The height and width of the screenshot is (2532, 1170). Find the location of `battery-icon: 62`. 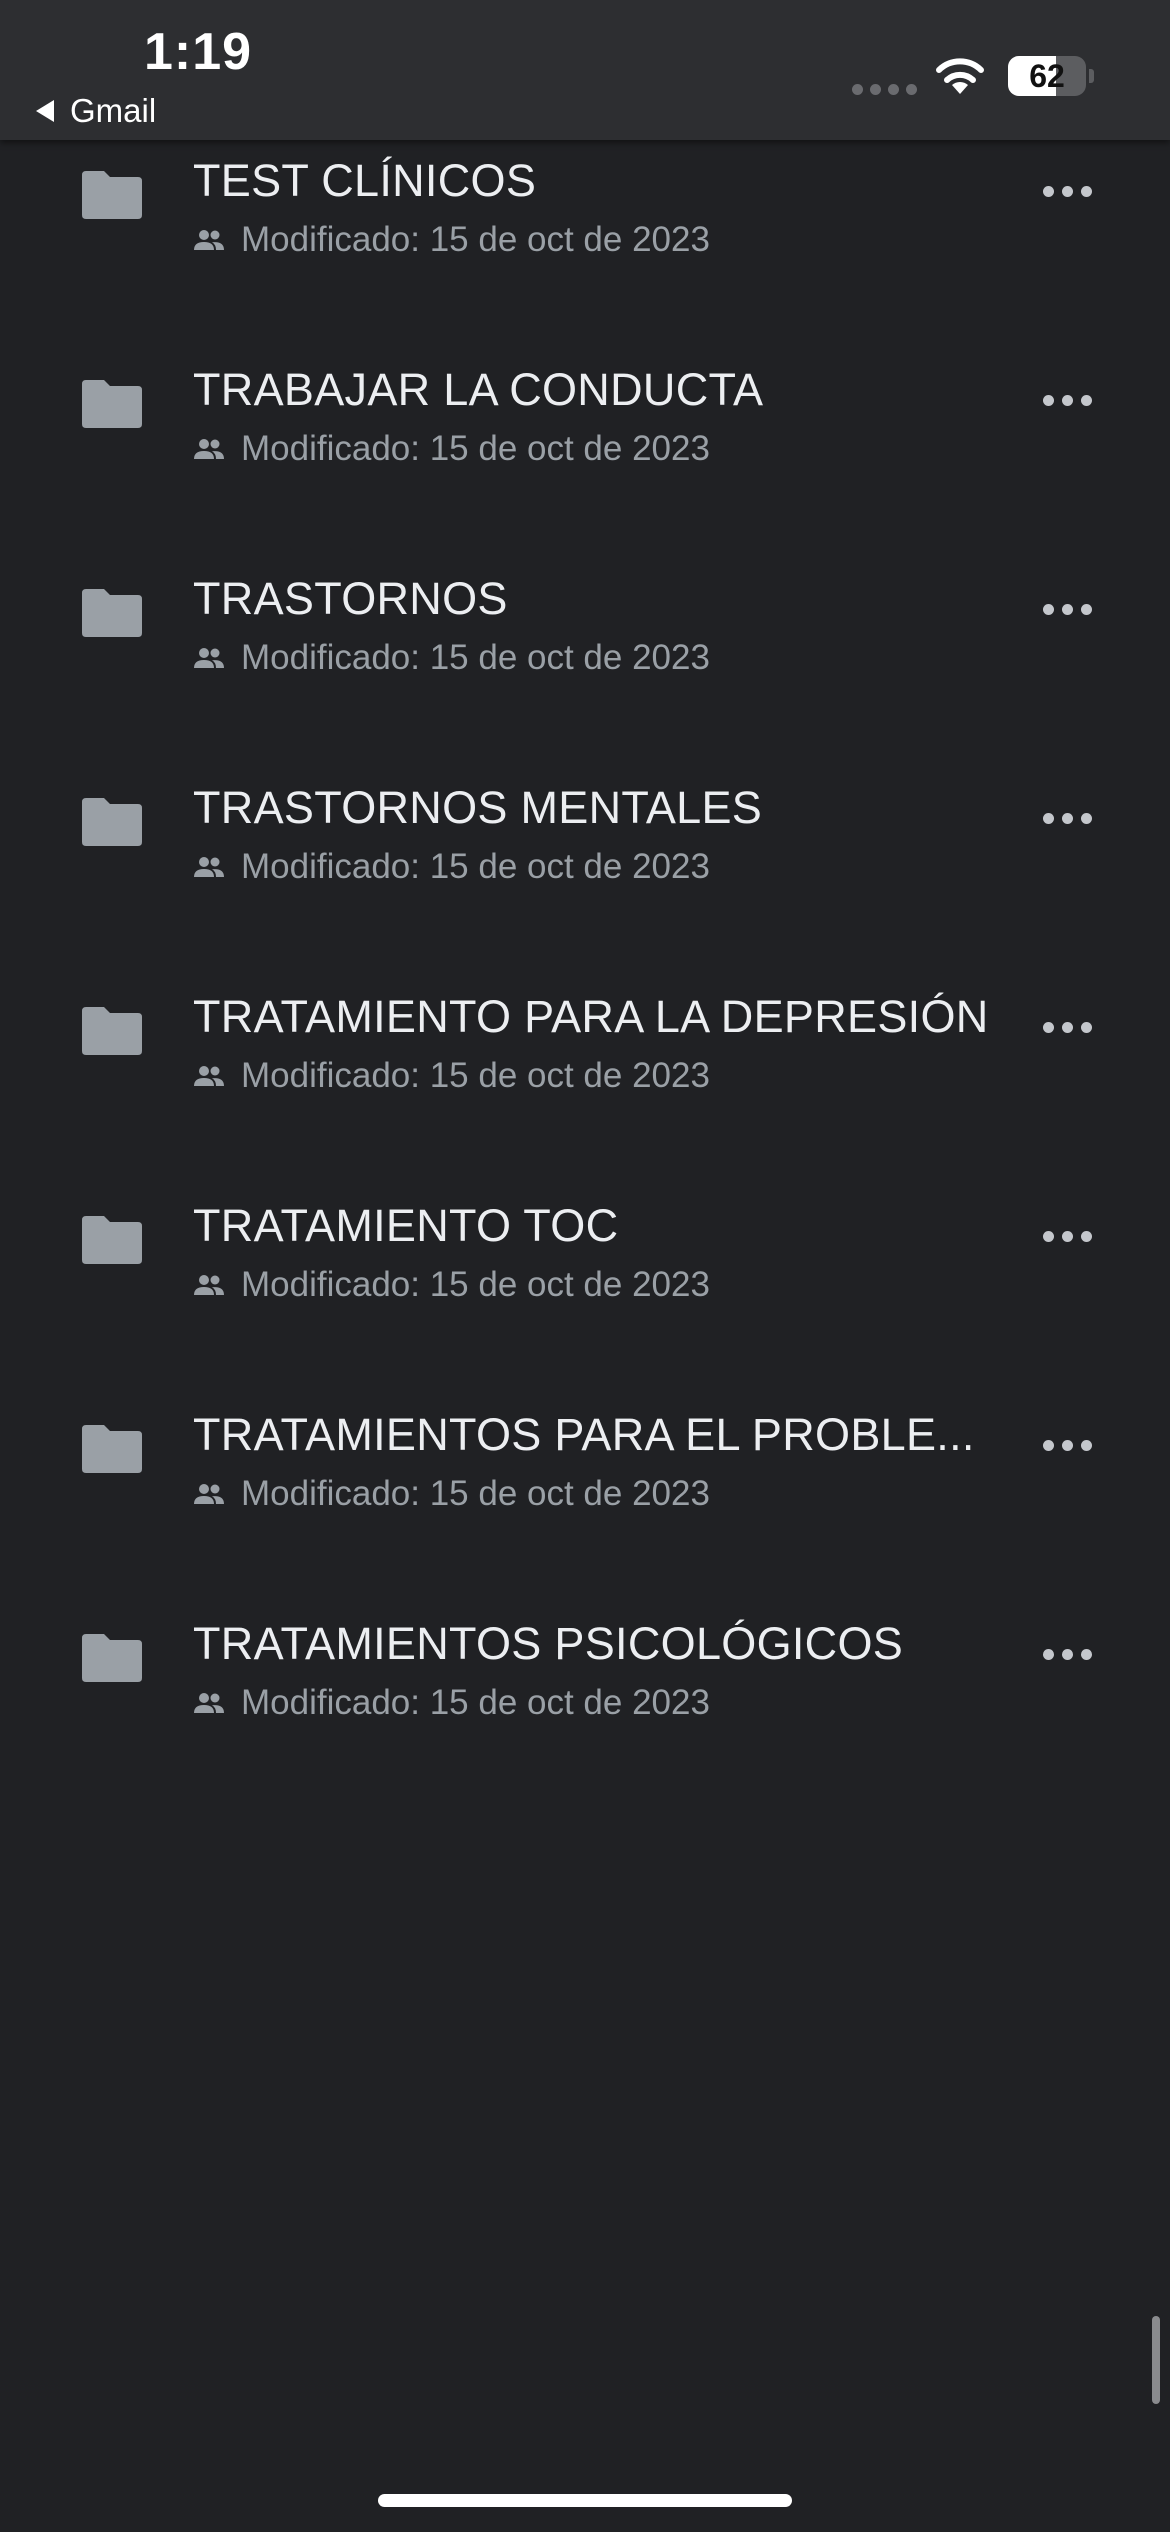

battery-icon: 62 is located at coordinates (1047, 76).